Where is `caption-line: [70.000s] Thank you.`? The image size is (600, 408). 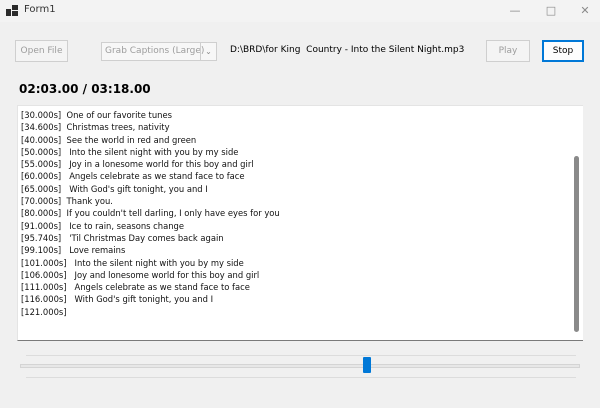
caption-line: [70.000s] Thank you. is located at coordinates (67, 201).